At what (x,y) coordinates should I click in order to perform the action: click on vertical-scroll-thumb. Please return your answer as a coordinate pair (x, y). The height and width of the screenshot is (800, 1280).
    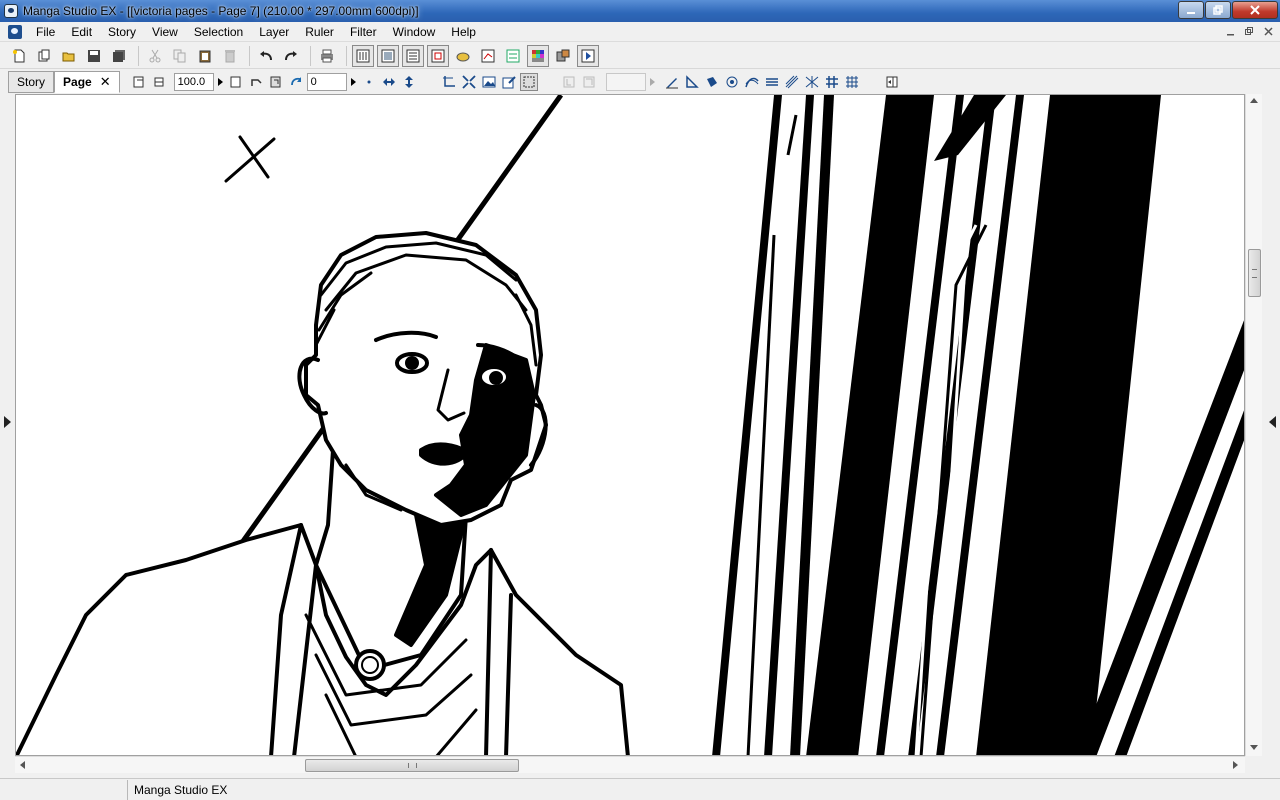
    Looking at the image, I should click on (1254, 273).